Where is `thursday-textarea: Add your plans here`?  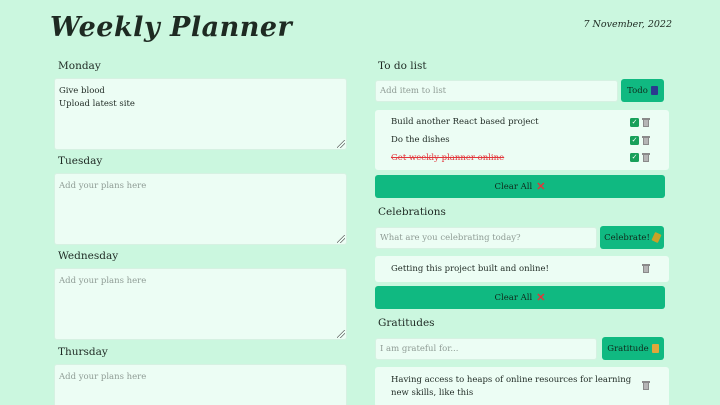
thursday-textarea: Add your plans here is located at coordinates (200, 384).